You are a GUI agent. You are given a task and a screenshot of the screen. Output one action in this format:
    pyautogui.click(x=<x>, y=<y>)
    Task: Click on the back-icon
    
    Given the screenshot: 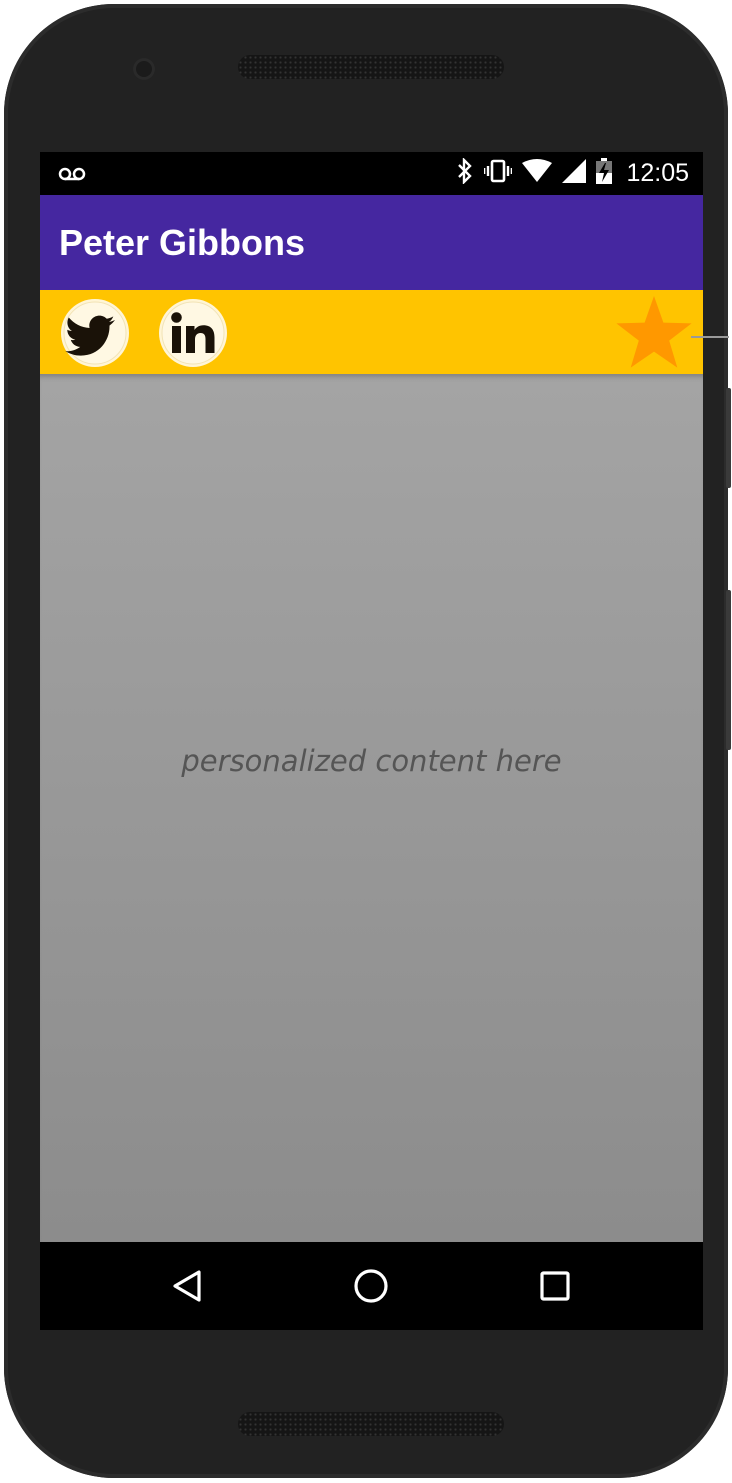 What is the action you would take?
    pyautogui.click(x=188, y=1286)
    